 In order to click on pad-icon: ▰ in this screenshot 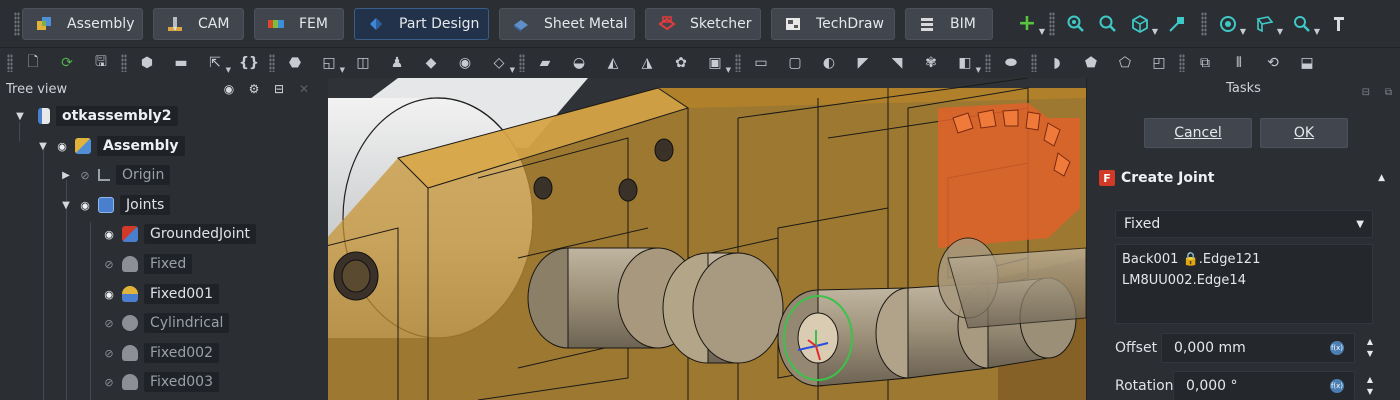, I will do `click(545, 63)`.